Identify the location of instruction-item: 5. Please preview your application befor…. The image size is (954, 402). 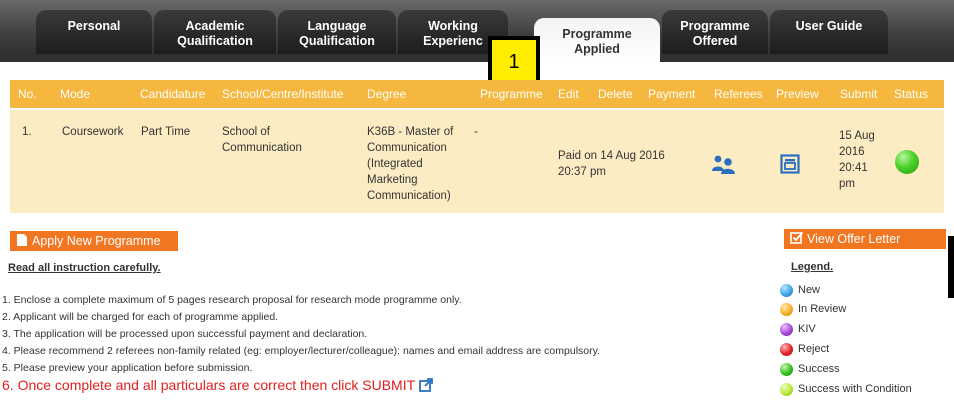
(127, 368).